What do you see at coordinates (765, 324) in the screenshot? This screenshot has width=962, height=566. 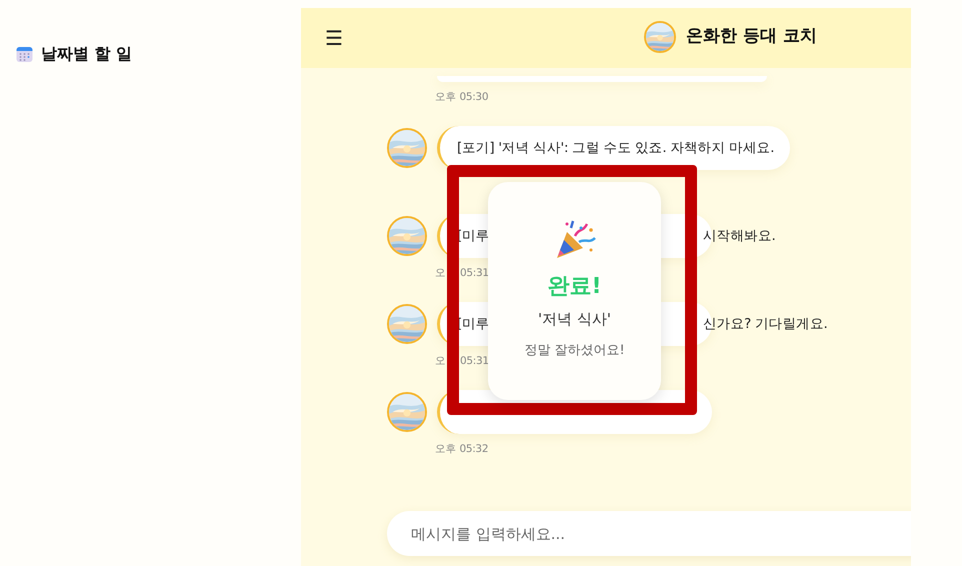 I see `message-text: 신가요? 기다릴게요.` at bounding box center [765, 324].